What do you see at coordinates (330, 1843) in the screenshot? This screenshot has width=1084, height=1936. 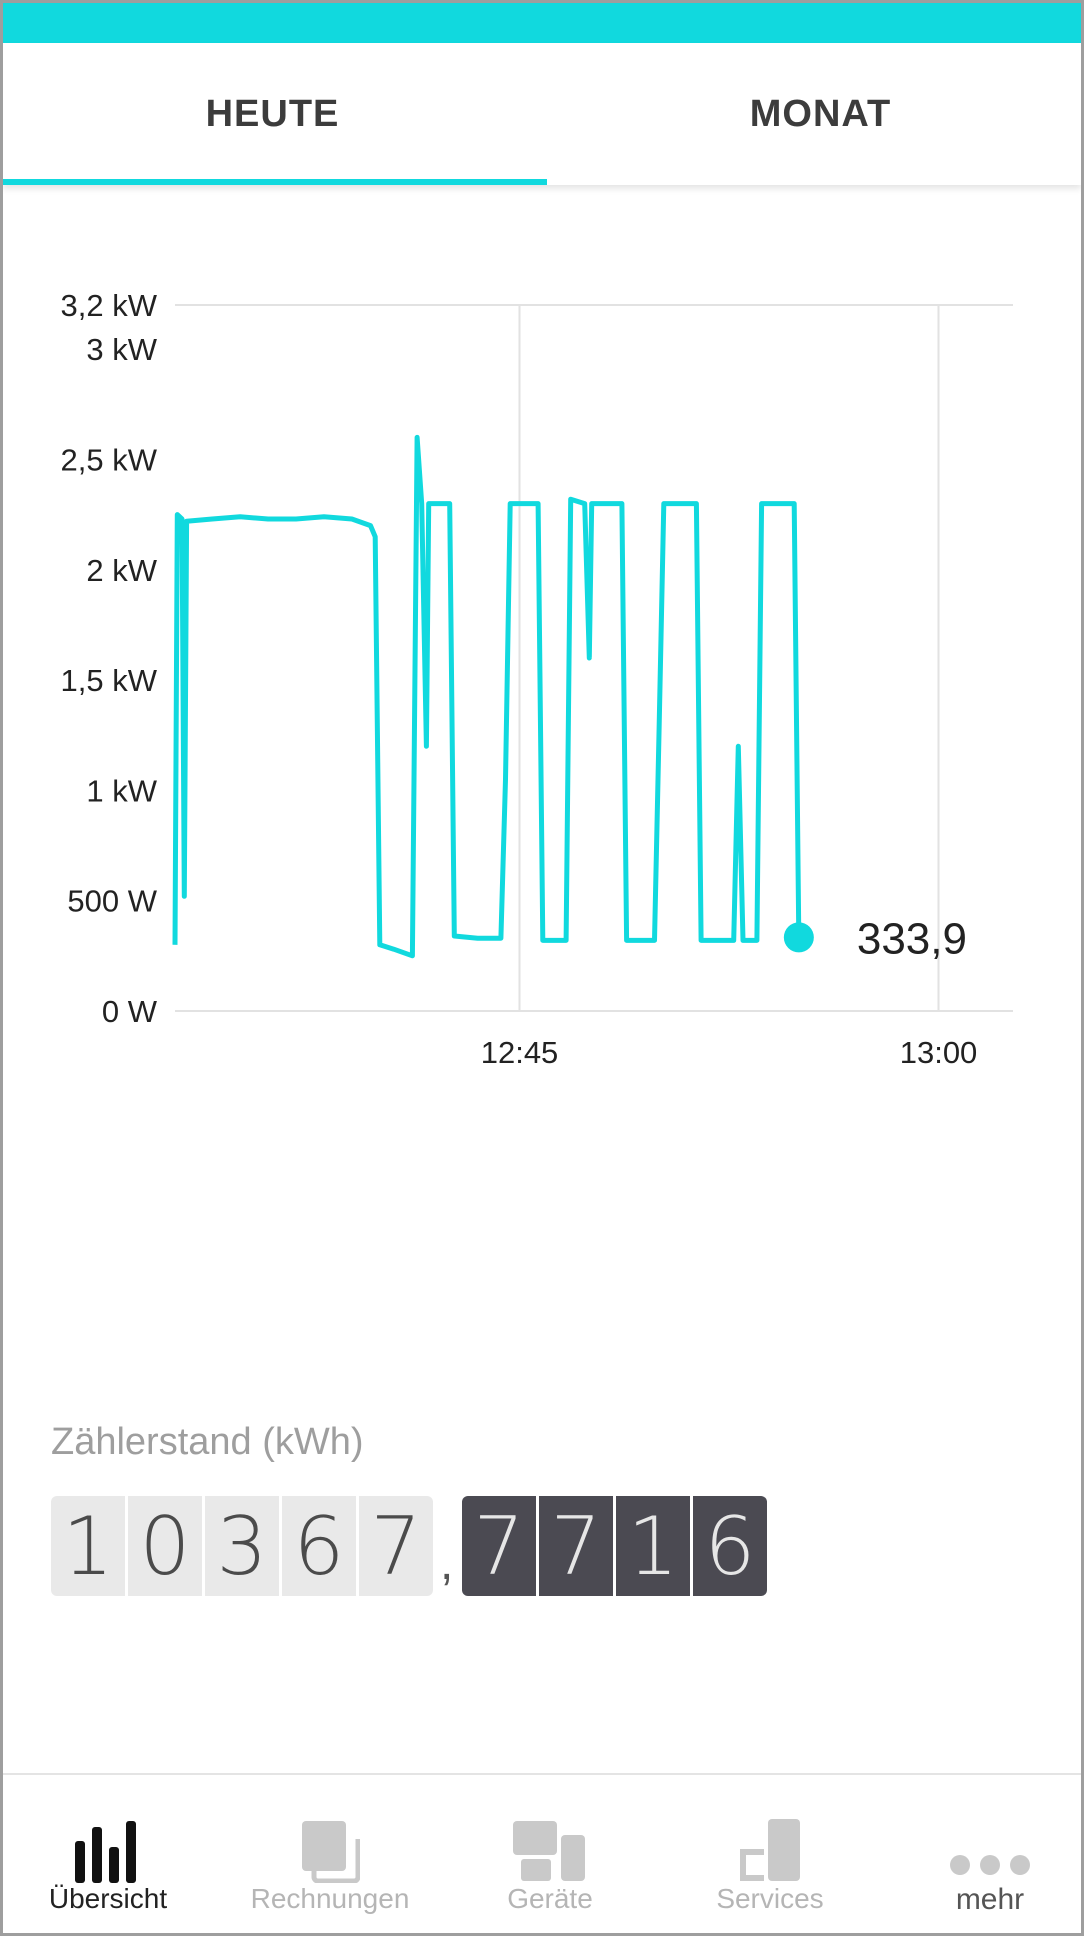 I see `documents-icon` at bounding box center [330, 1843].